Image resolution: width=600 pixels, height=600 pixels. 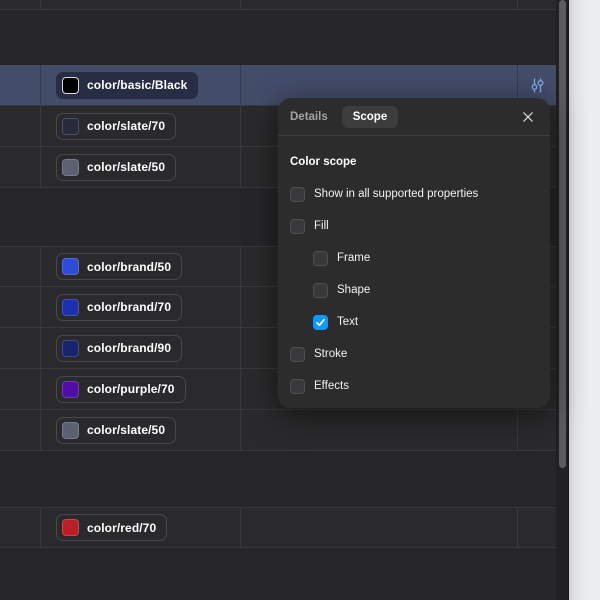 What do you see at coordinates (126, 126) in the screenshot?
I see `variable-name: color/slate/70` at bounding box center [126, 126].